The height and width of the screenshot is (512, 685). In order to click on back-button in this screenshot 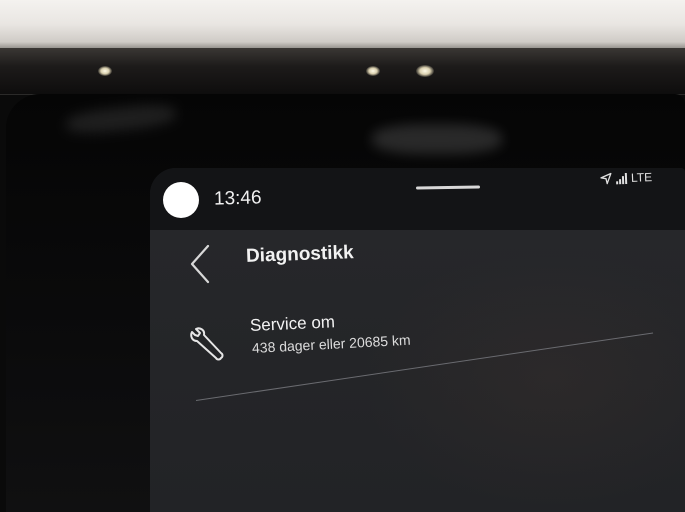, I will do `click(203, 264)`.